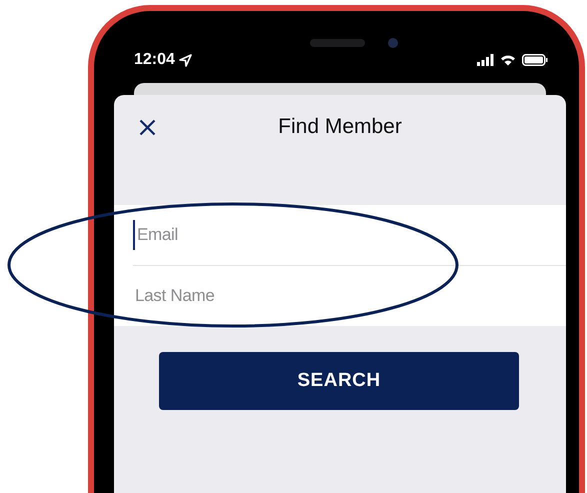  I want to click on status-time: 12:04, so click(154, 60).